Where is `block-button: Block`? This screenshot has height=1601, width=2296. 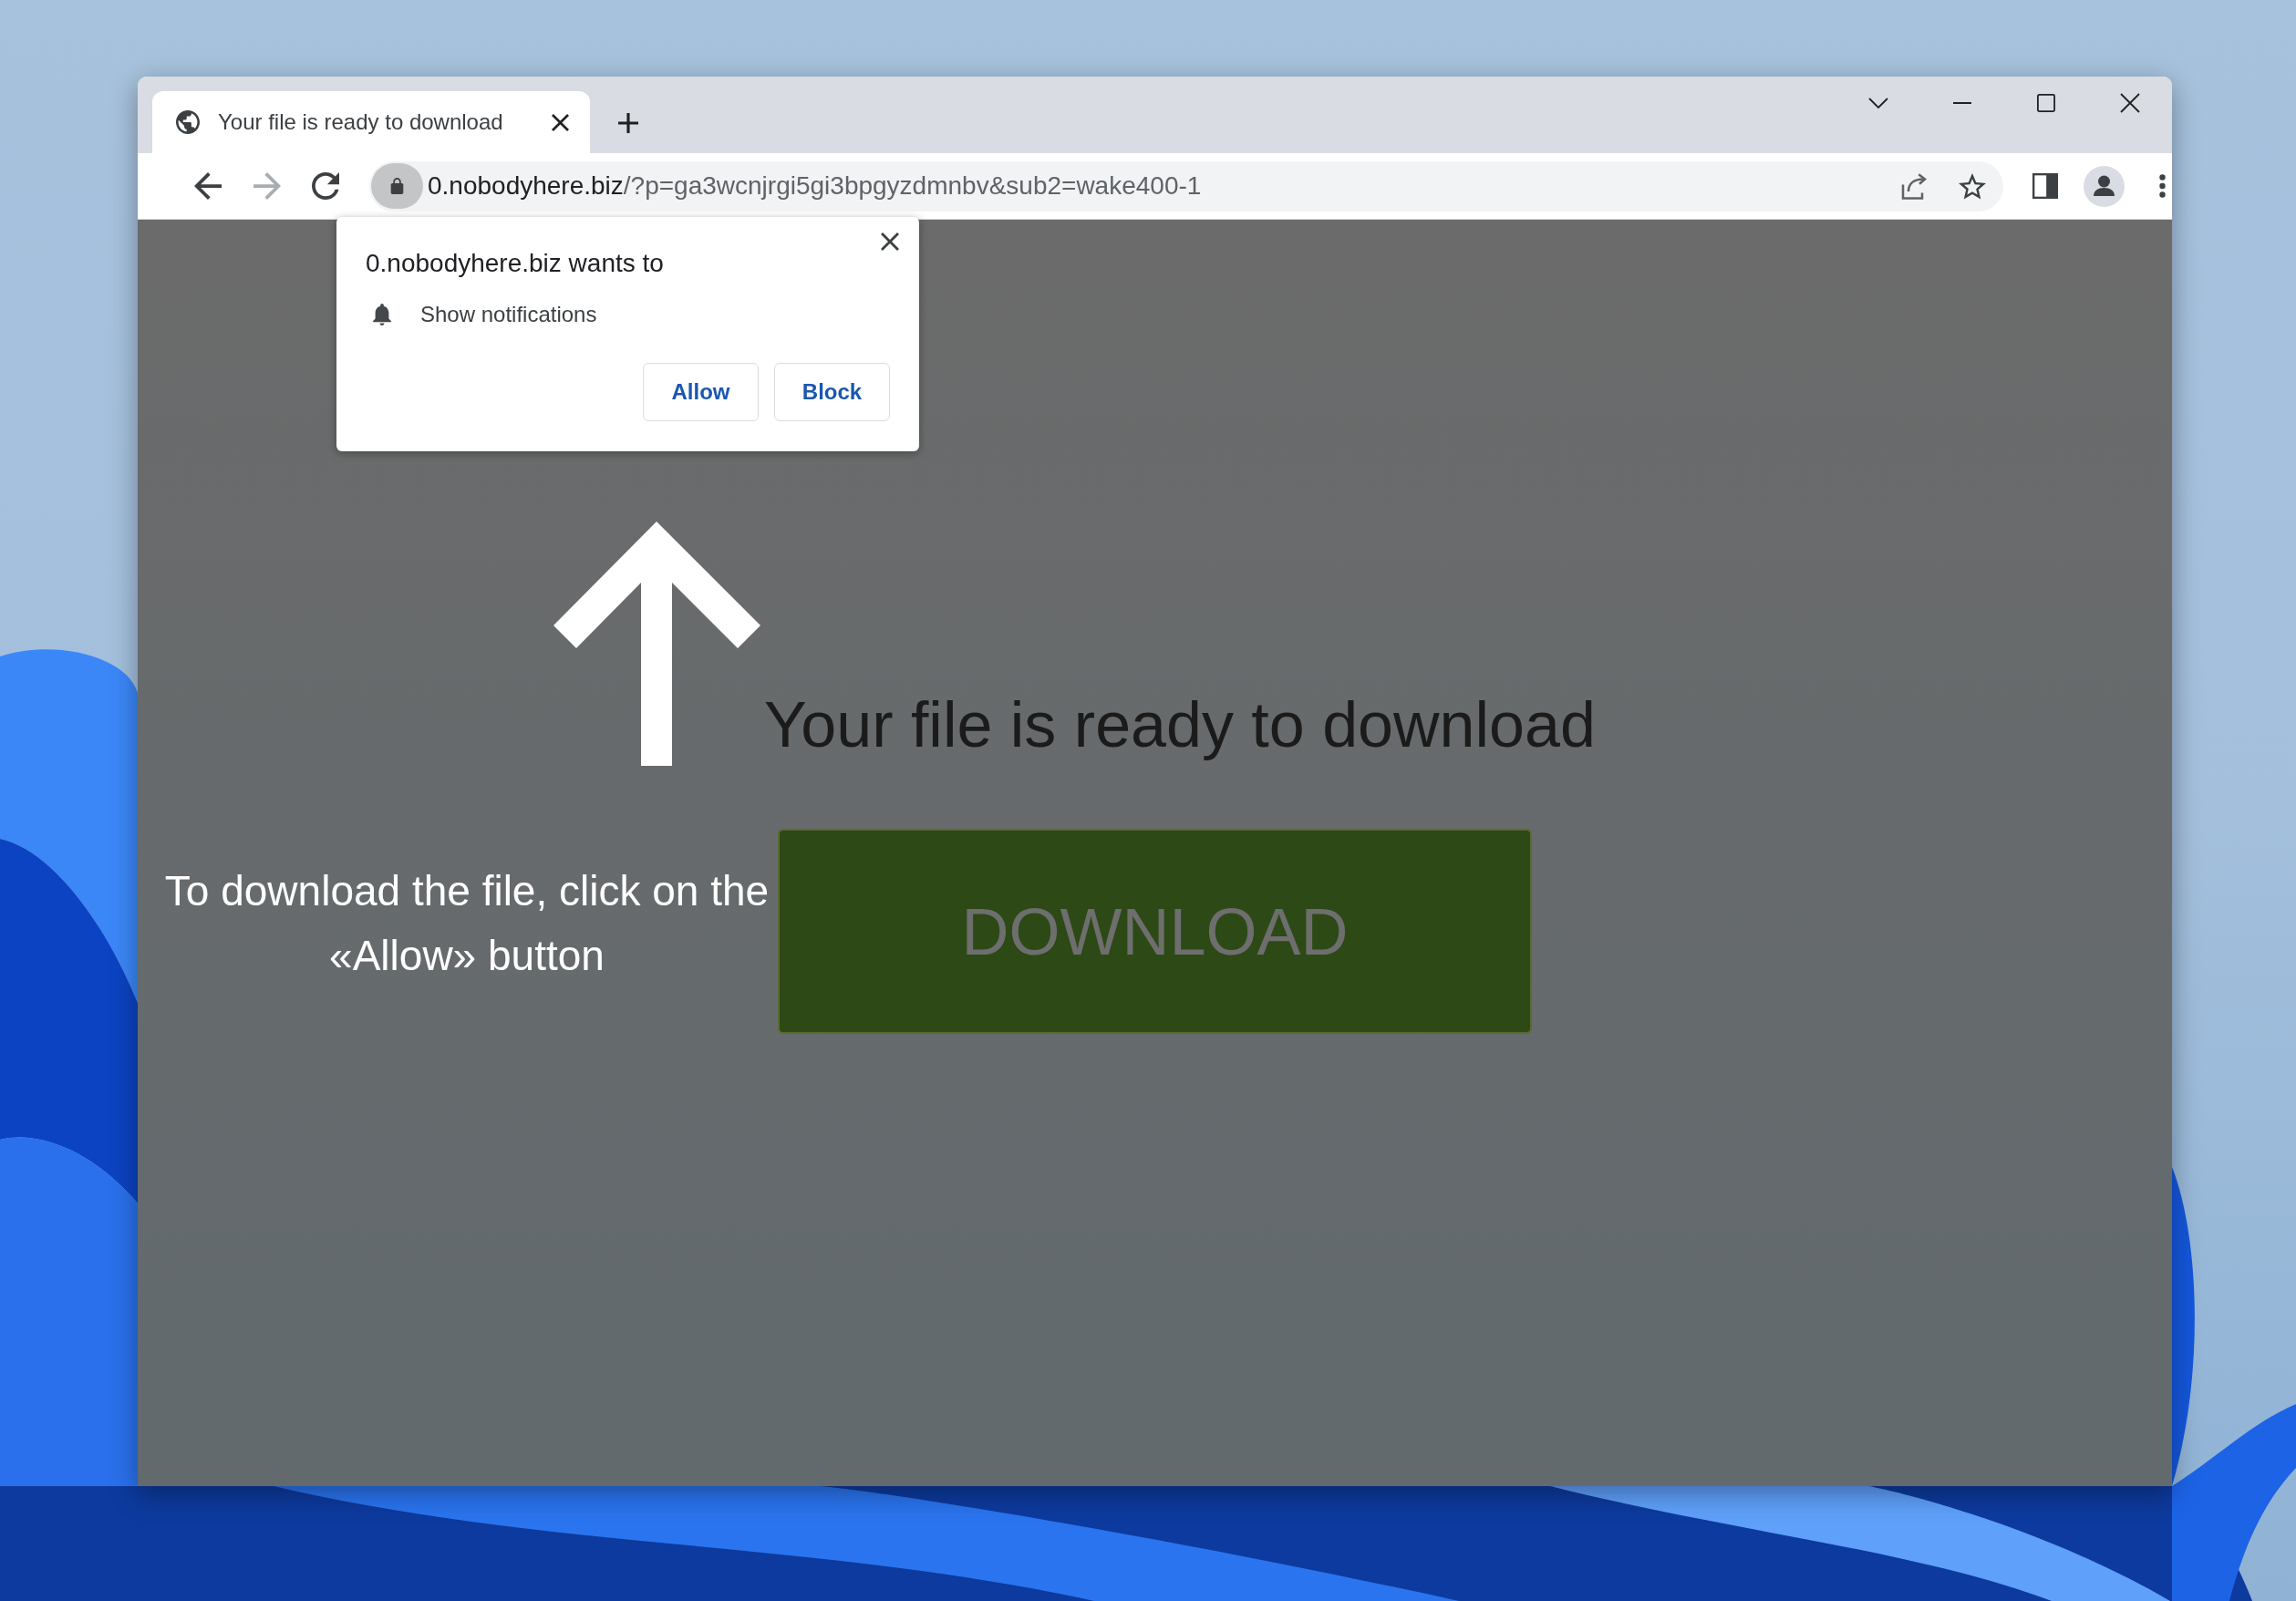
block-button: Block is located at coordinates (832, 392).